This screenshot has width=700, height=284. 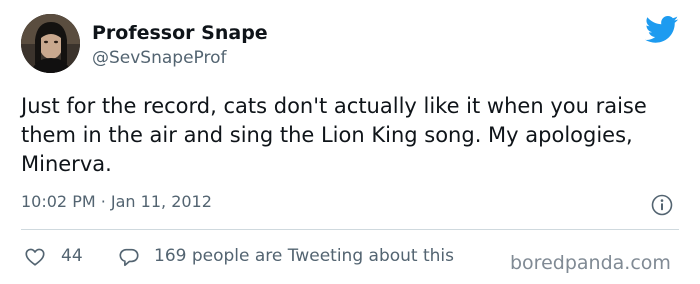 I want to click on watermark: boredpanda.com, so click(x=588, y=263).